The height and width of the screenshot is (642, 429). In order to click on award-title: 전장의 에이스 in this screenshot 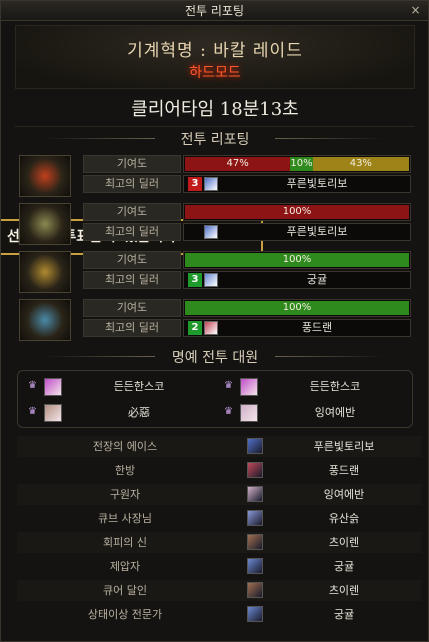, I will do `click(125, 446)`.